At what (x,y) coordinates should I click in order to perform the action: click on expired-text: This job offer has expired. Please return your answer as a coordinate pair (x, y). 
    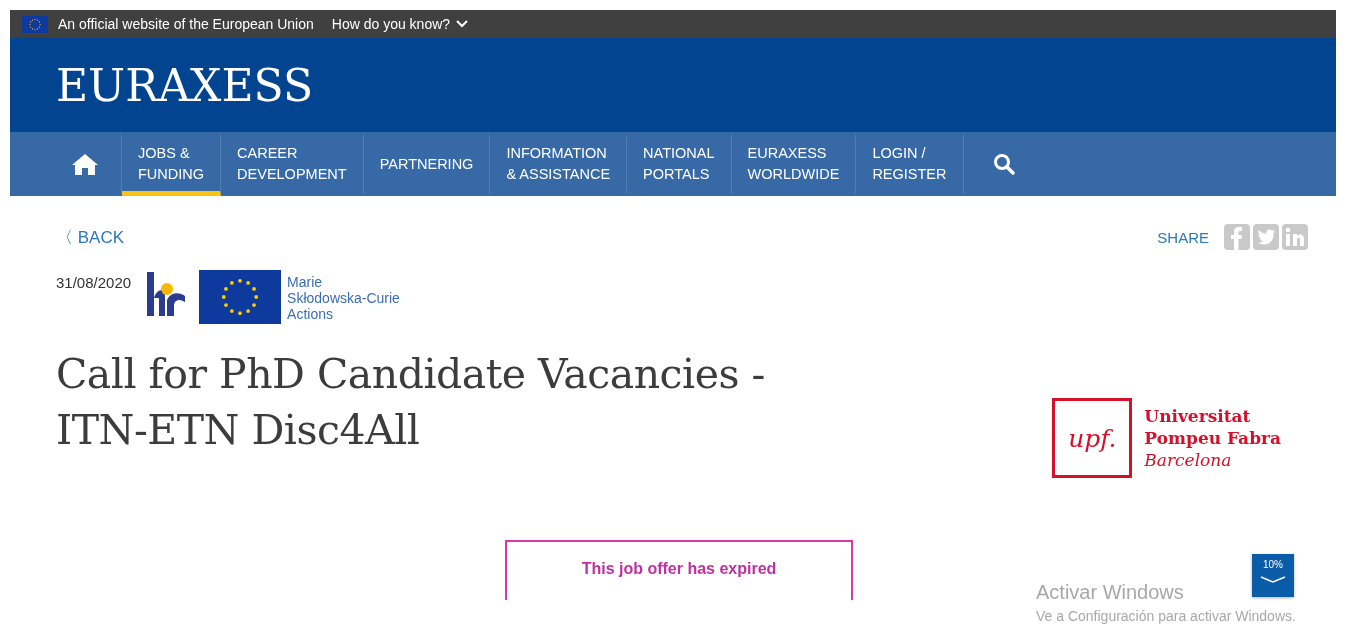
    Looking at the image, I should click on (679, 569).